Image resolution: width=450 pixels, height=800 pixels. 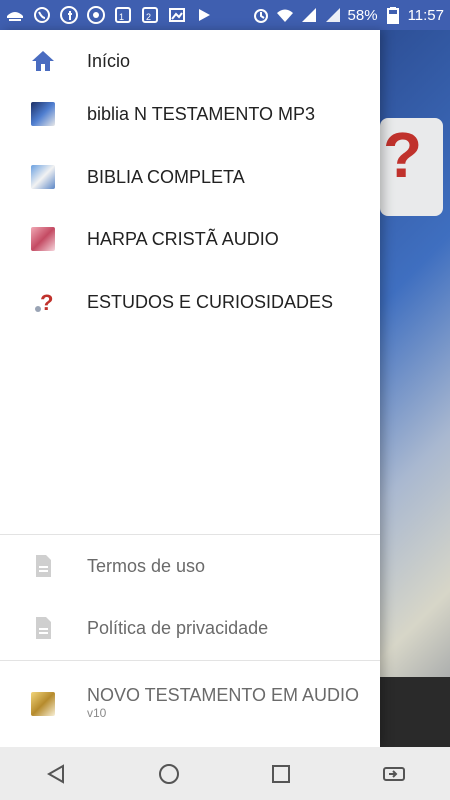 I want to click on drawer-item-label: HARPA CRISTÃ AUDIO, so click(x=183, y=238).